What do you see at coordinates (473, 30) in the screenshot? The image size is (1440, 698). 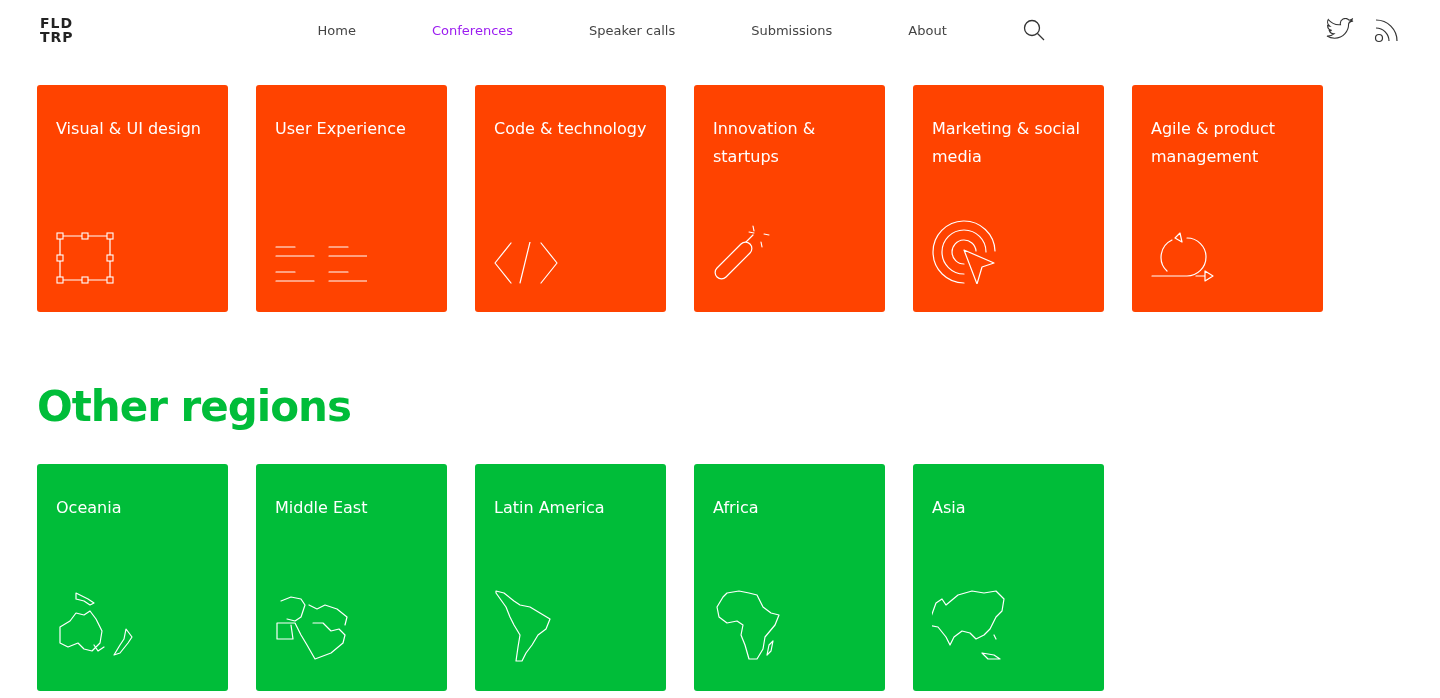 I see `nav-link: Conferences` at bounding box center [473, 30].